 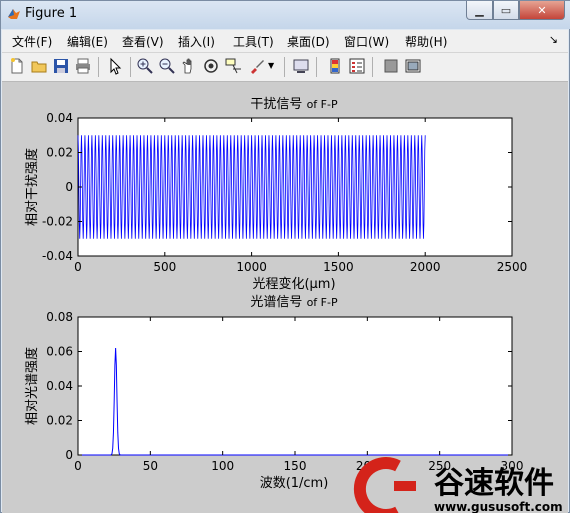 What do you see at coordinates (322, 104) in the screenshot?
I see `axes1-title-suffix: of F-P` at bounding box center [322, 104].